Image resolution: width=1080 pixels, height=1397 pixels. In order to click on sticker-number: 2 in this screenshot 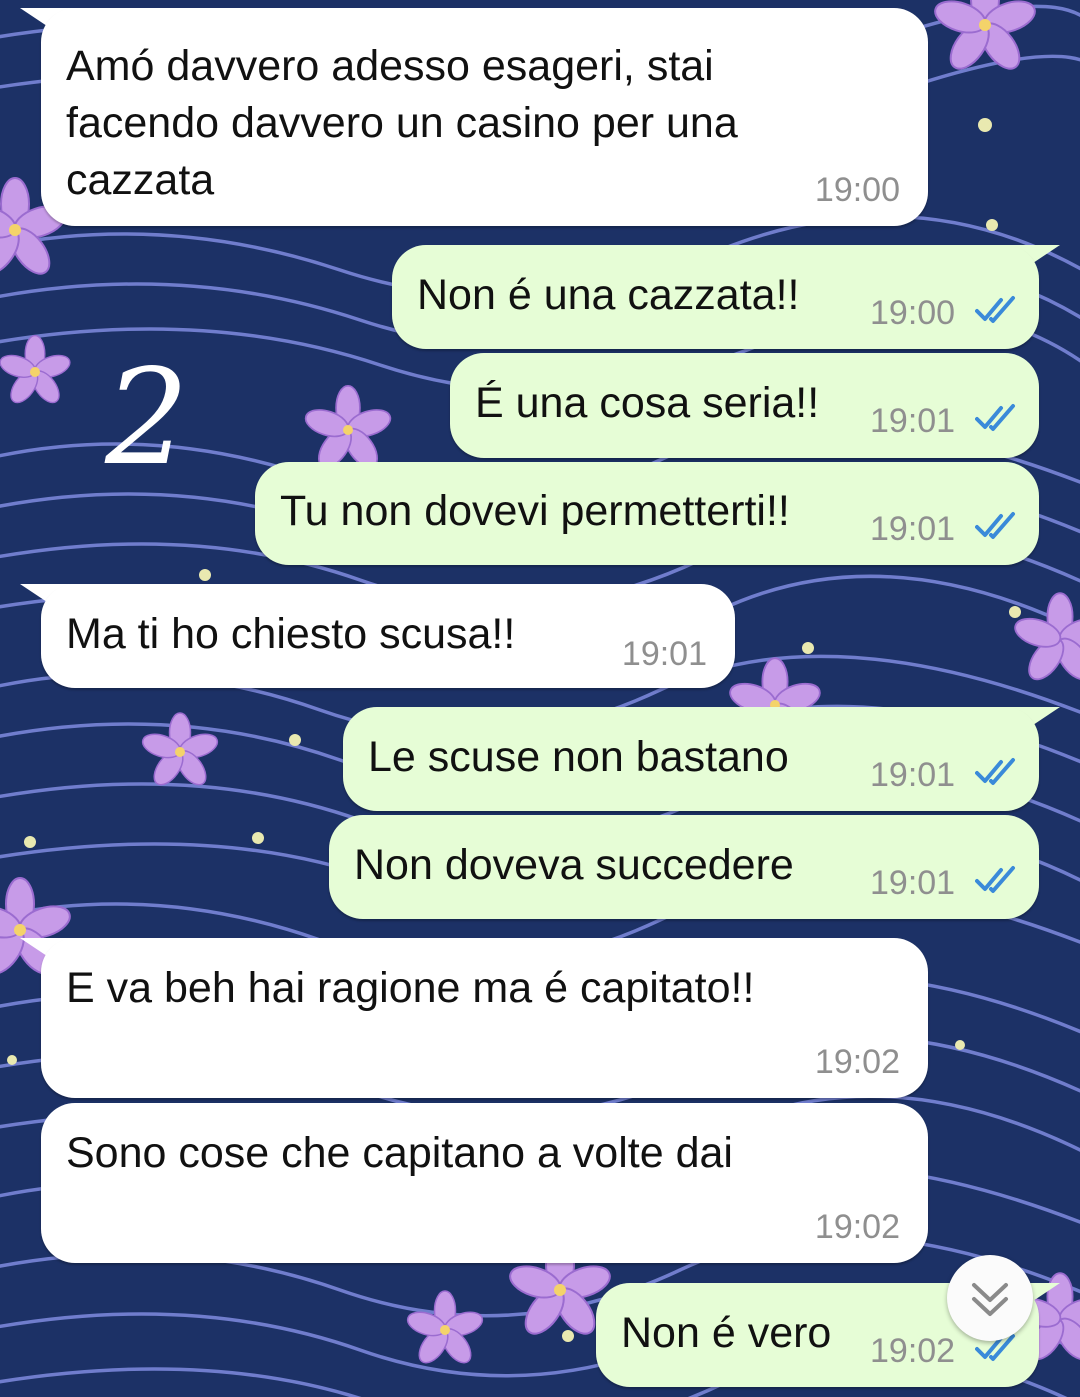, I will do `click(147, 418)`.